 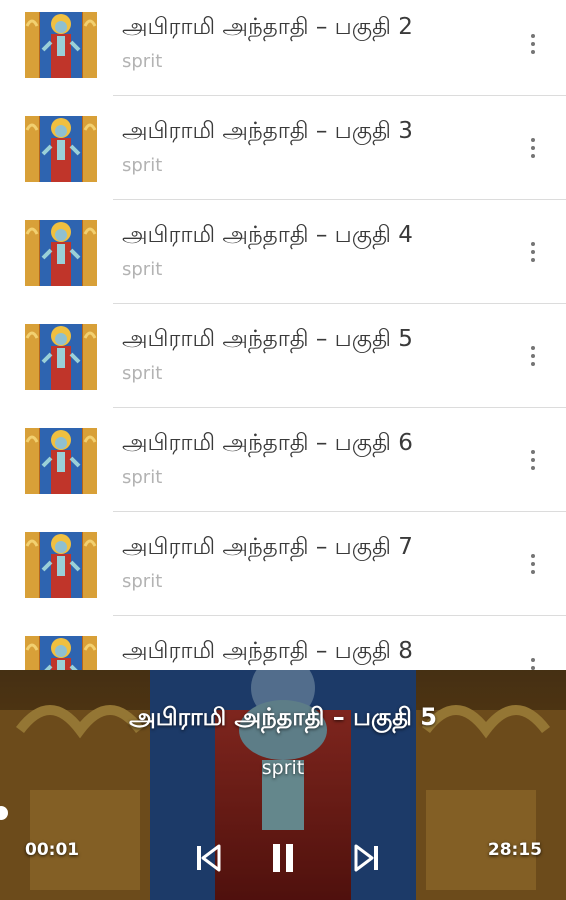 I want to click on track-title: அபிராமி அந்தாதி – பகுதி 4, so click(x=267, y=235).